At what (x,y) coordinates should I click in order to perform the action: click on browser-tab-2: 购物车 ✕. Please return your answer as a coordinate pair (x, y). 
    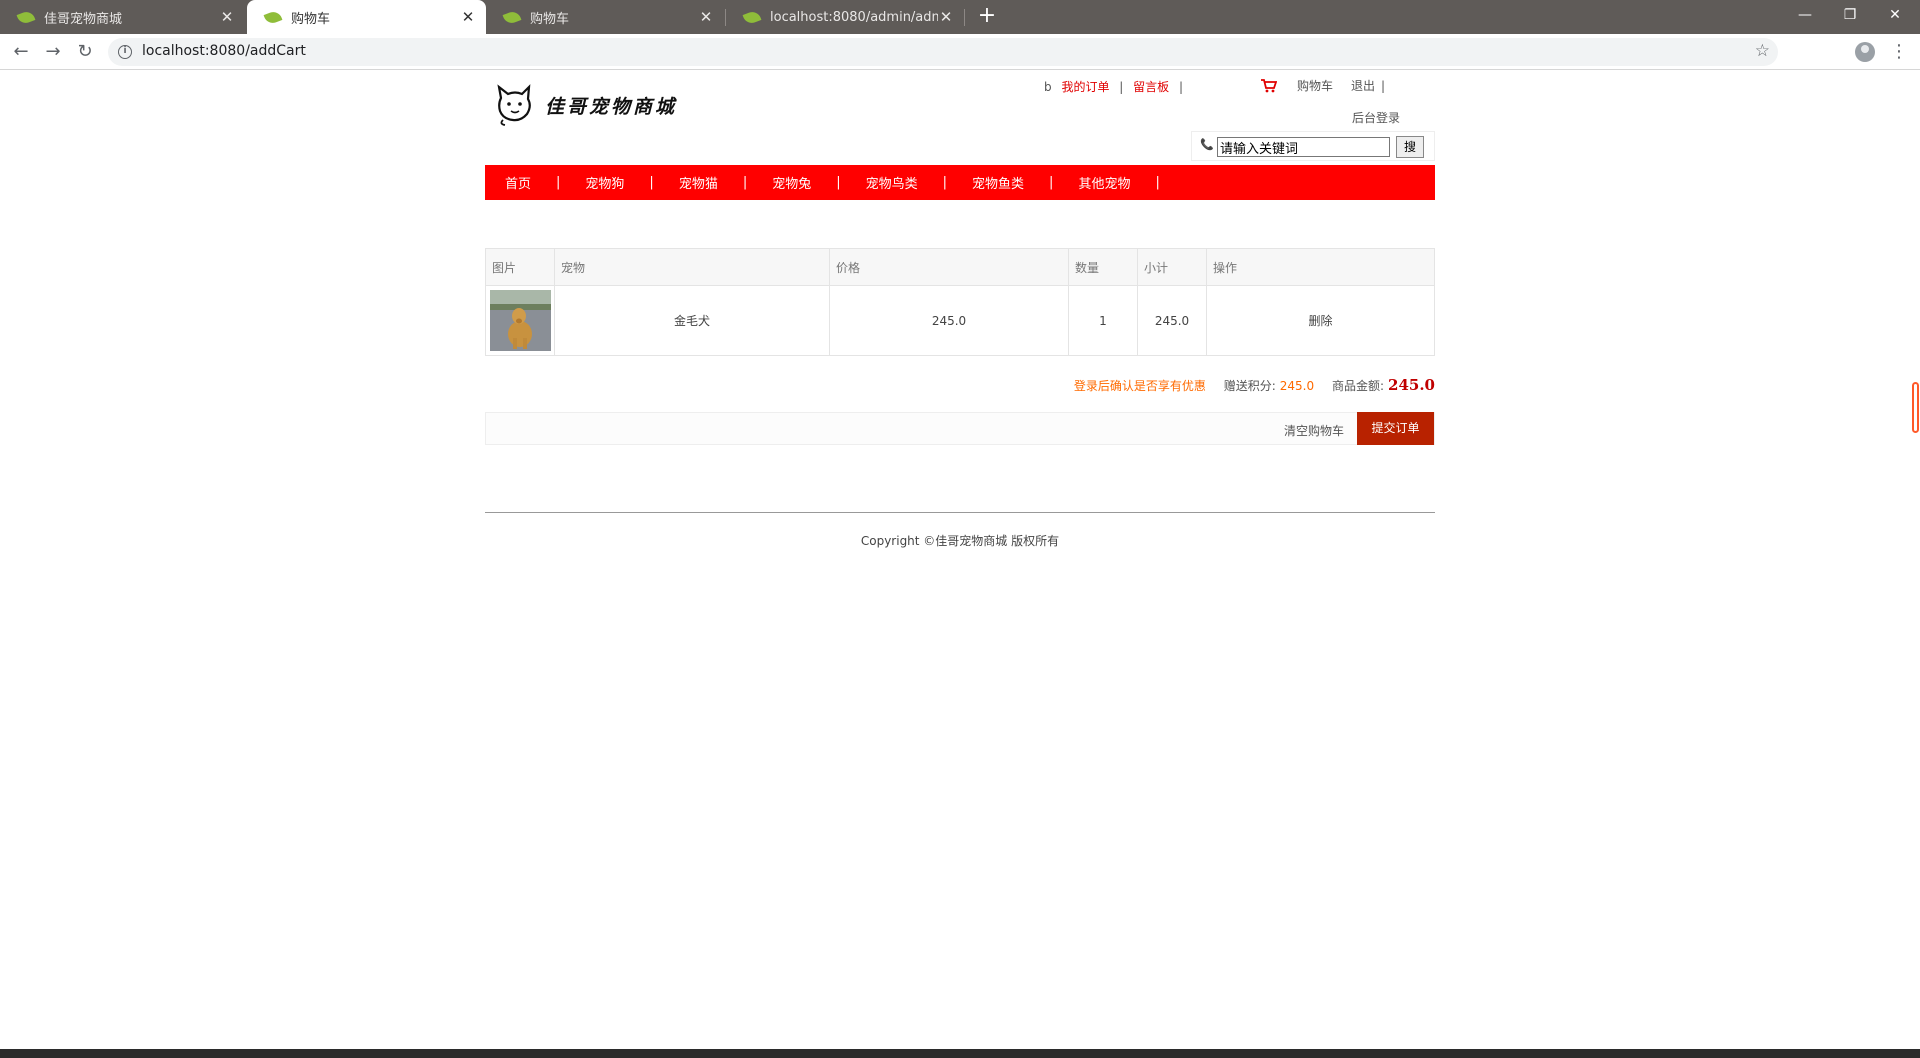
    Looking at the image, I should click on (366, 17).